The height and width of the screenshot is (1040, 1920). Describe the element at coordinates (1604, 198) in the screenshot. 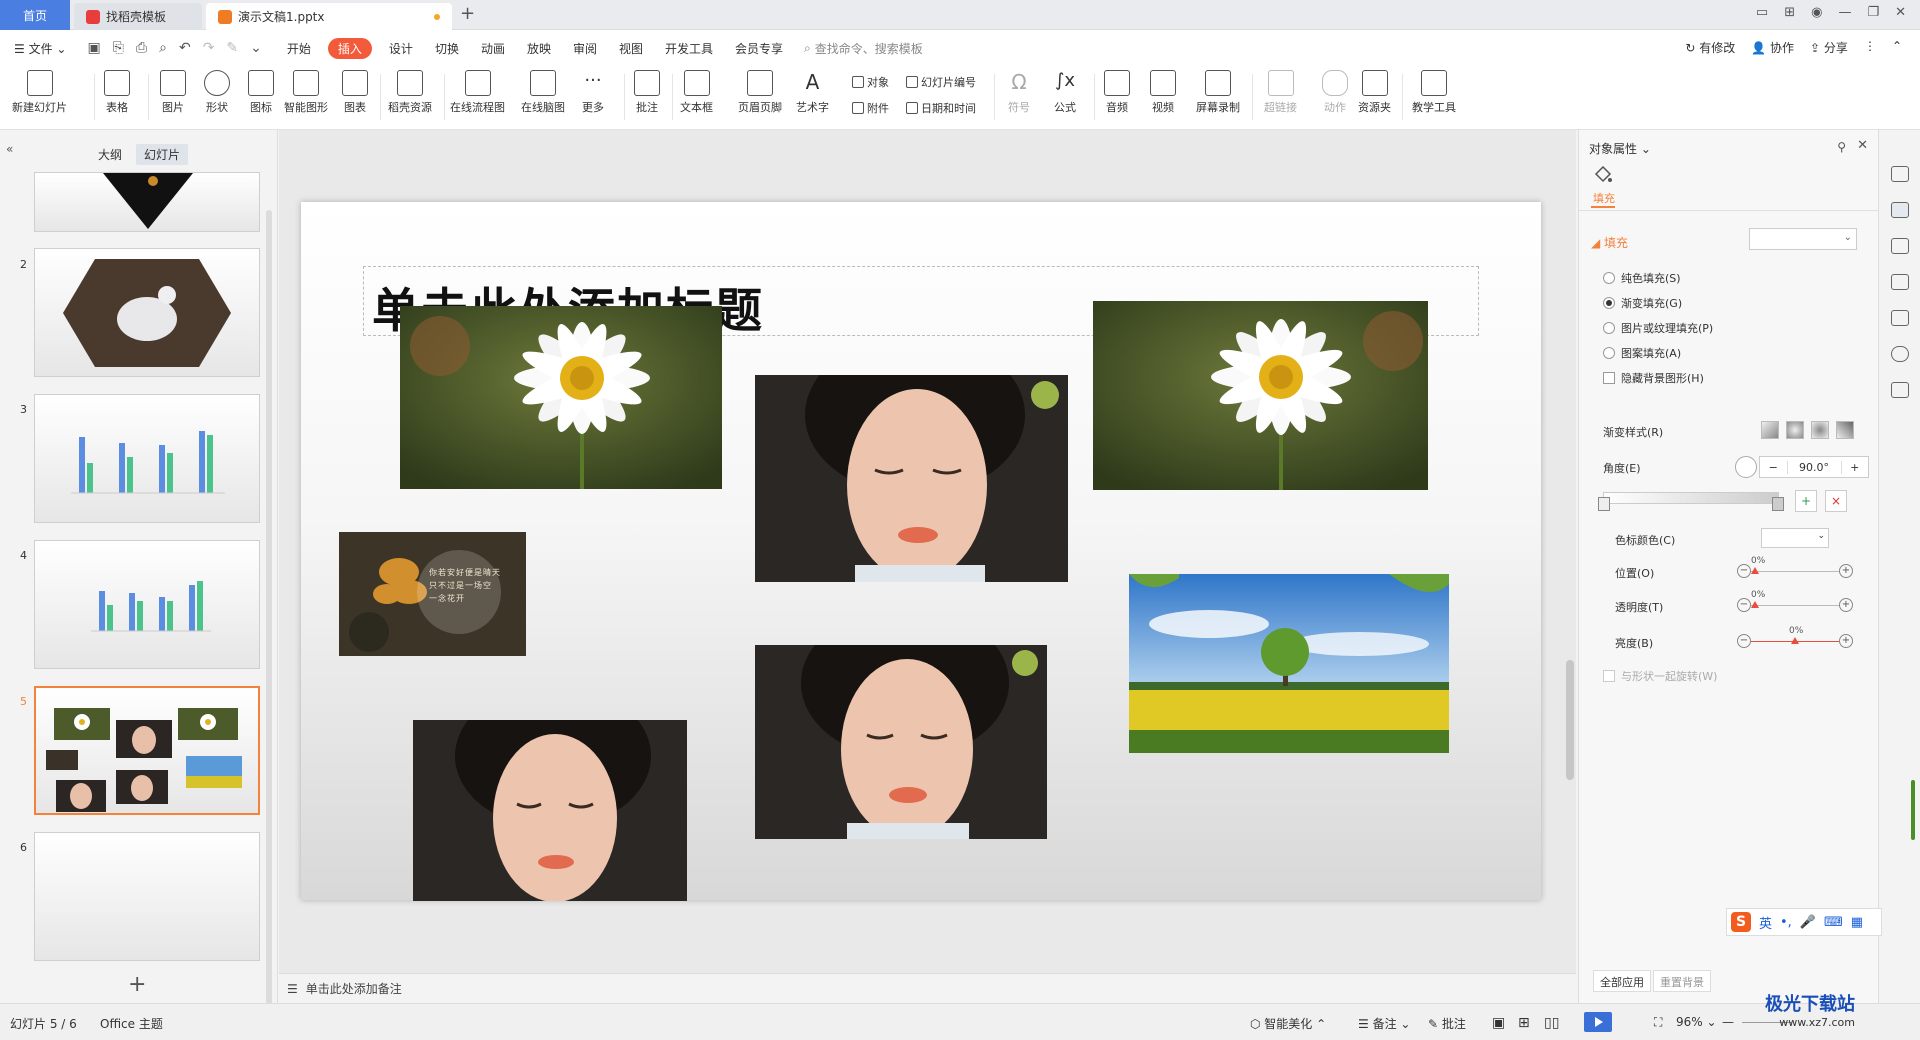

I see `tab-fill: 填充` at that location.